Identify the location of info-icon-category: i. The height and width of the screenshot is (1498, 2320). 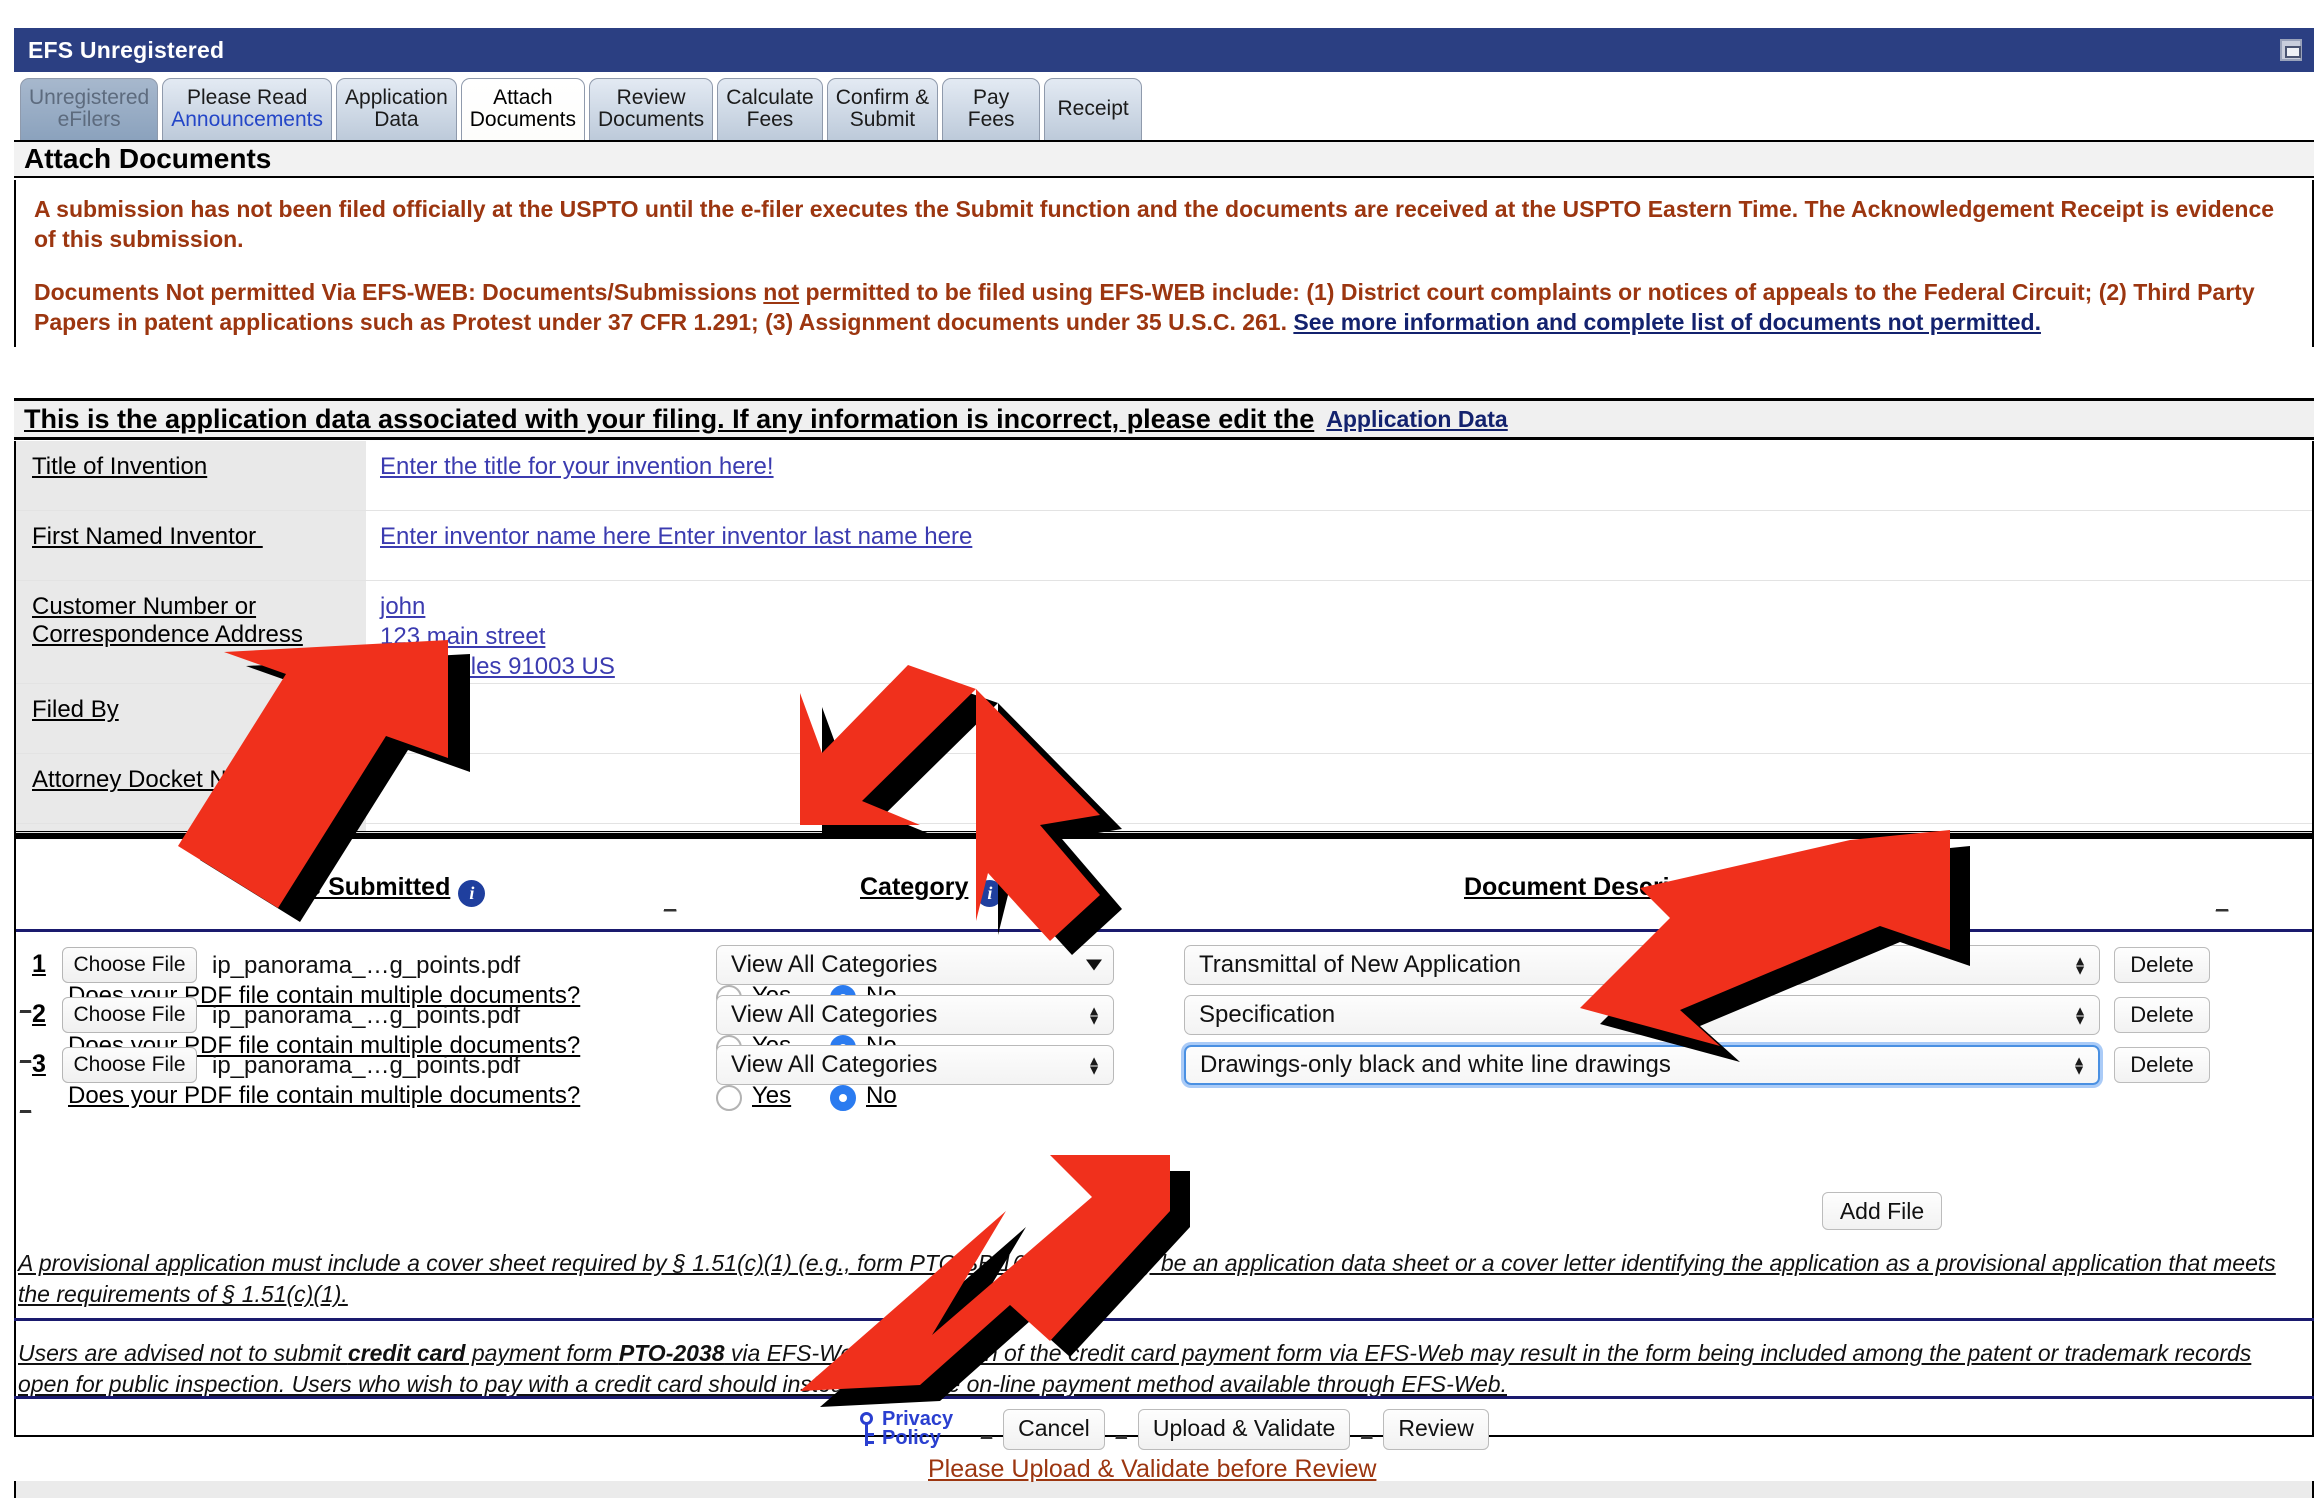
(990, 893).